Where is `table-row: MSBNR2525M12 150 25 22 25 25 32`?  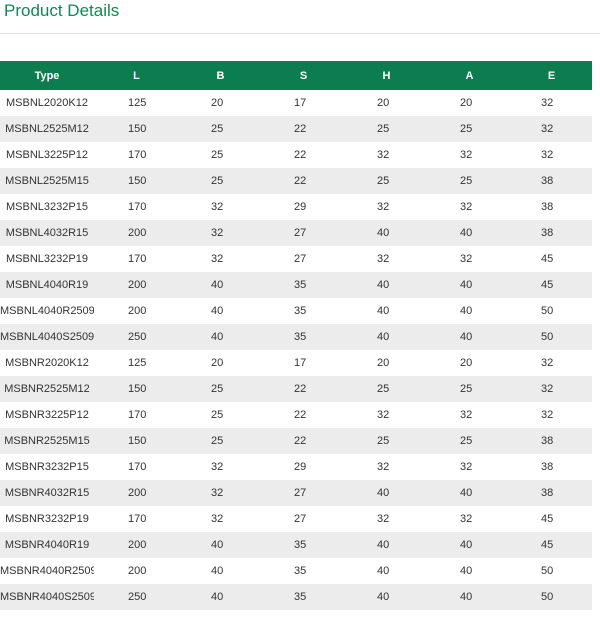 table-row: MSBNR2525M12 150 25 22 25 25 32 is located at coordinates (296, 389).